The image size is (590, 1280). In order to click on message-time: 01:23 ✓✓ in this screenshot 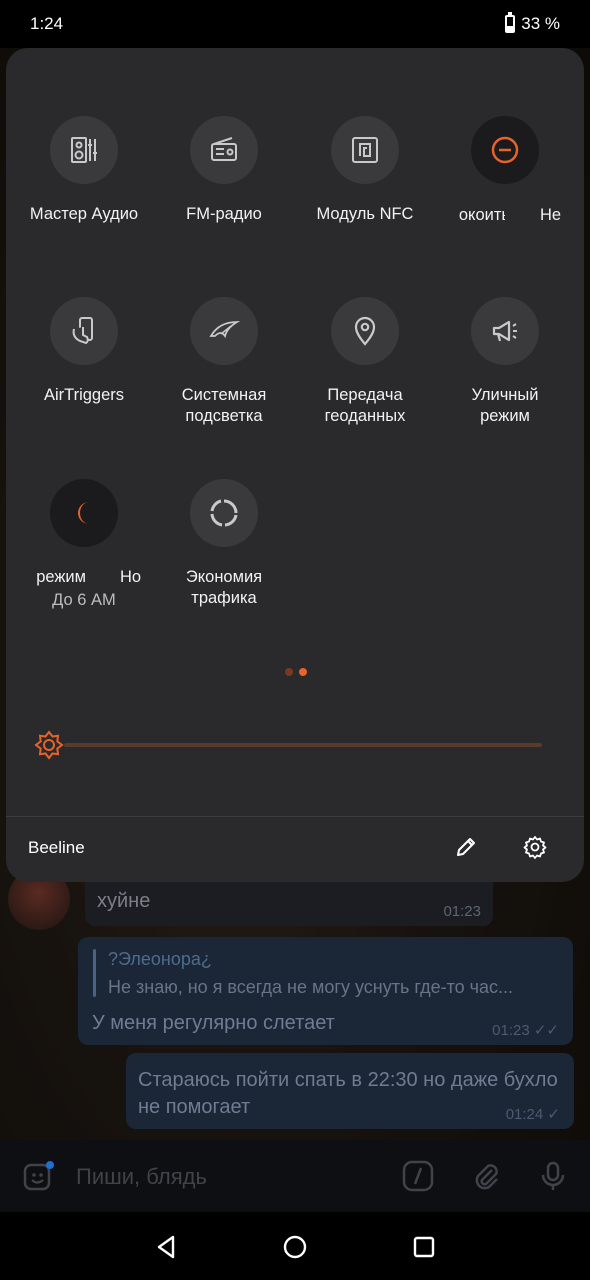, I will do `click(525, 1030)`.